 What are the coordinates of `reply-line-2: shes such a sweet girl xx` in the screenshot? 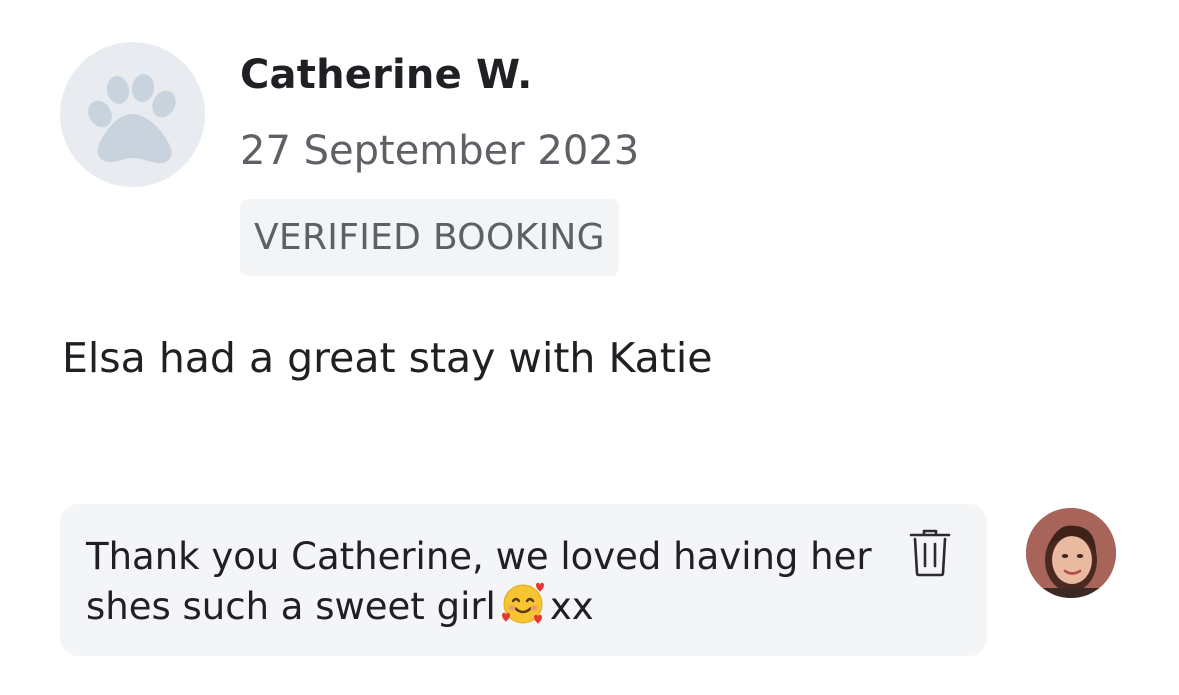 It's located at (486, 606).